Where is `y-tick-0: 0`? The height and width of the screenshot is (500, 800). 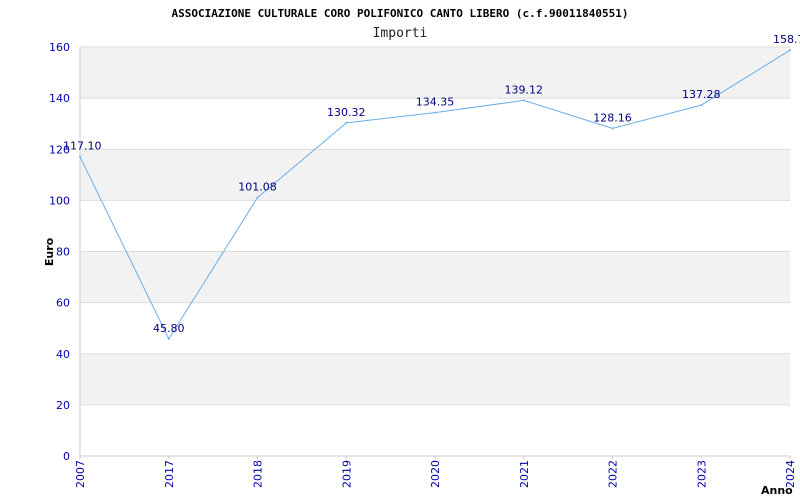
y-tick-0: 0 is located at coordinates (66, 456).